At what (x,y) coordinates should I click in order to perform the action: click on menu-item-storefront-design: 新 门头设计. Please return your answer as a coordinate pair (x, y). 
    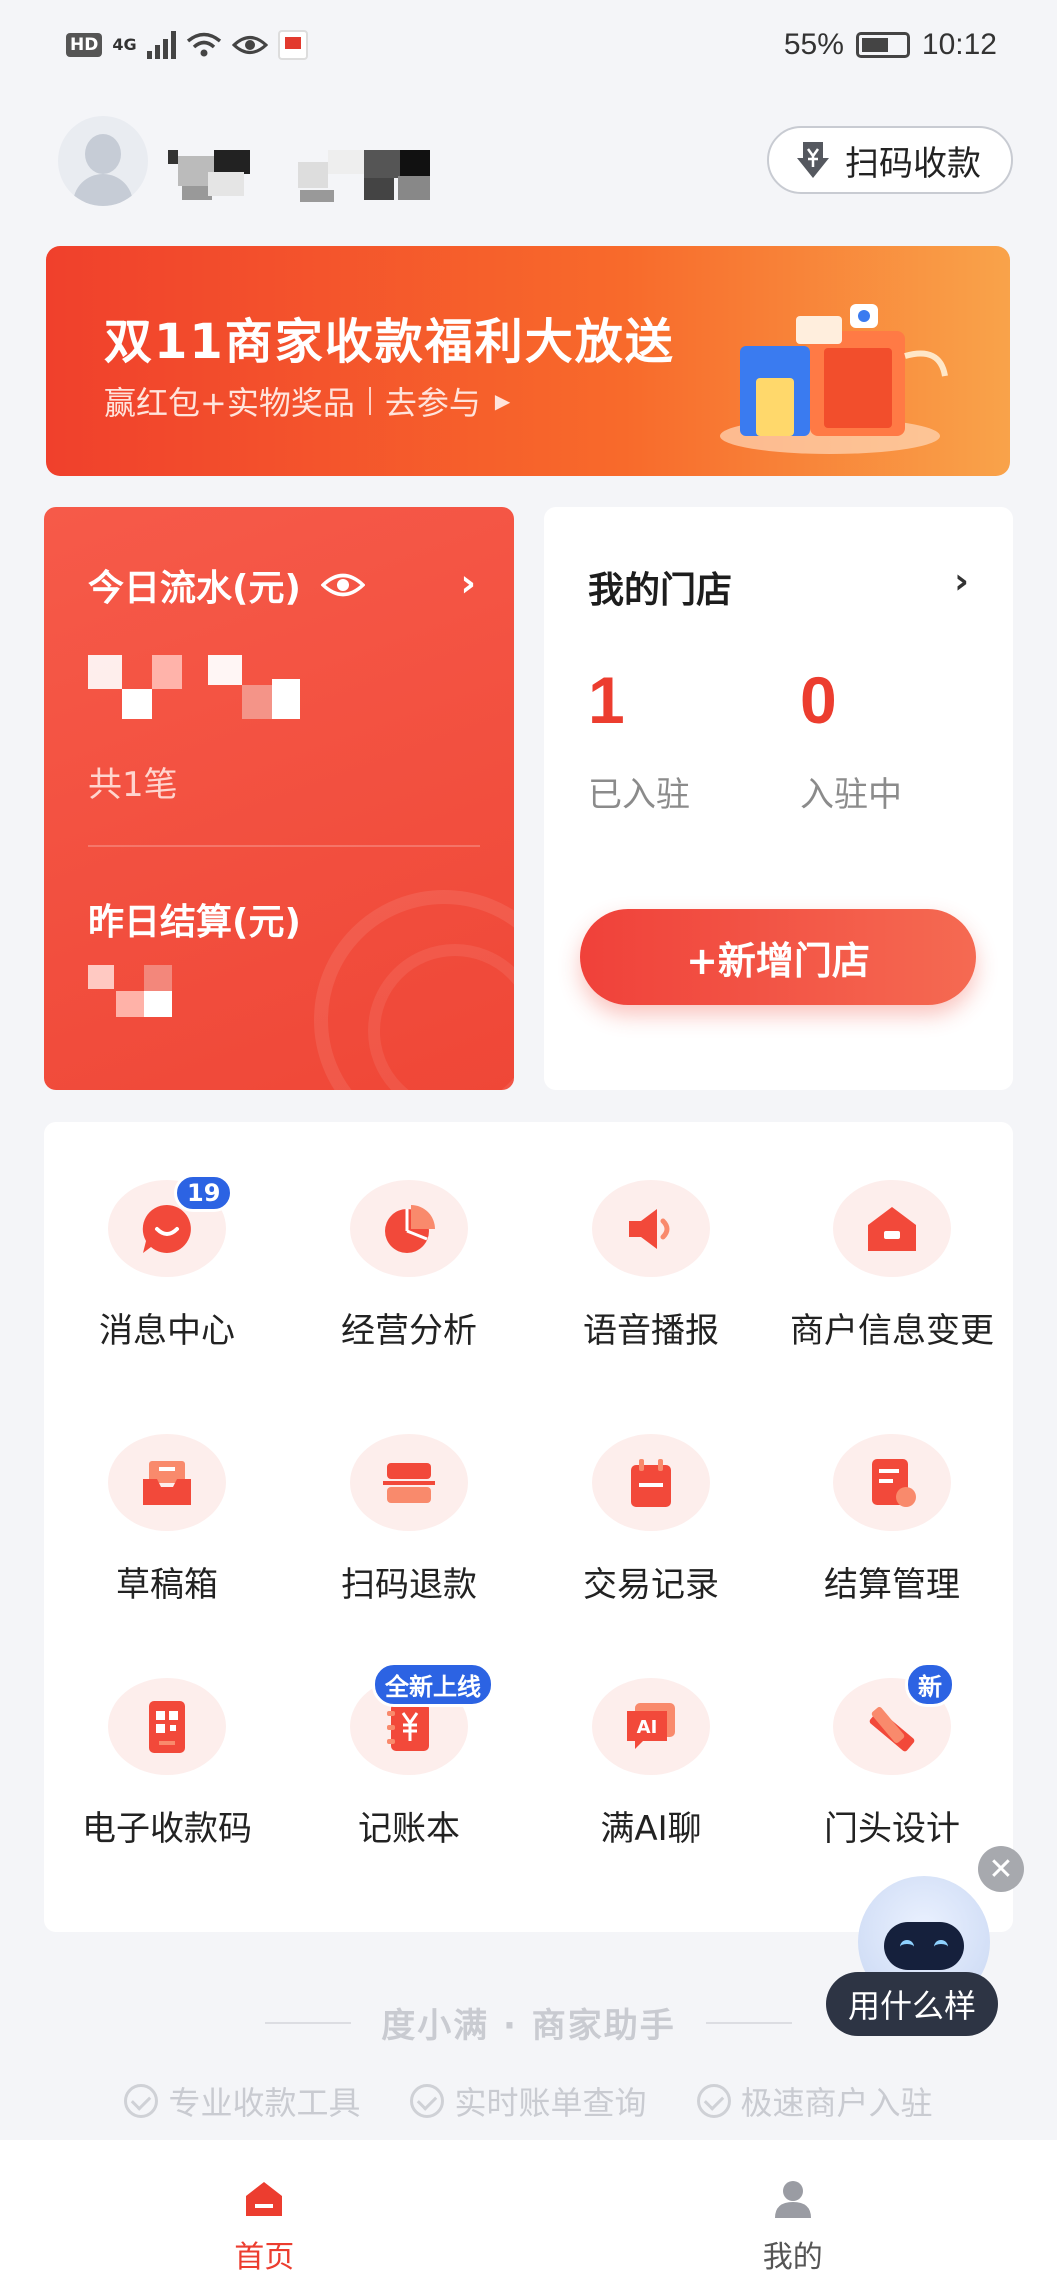
    Looking at the image, I should click on (892, 1735).